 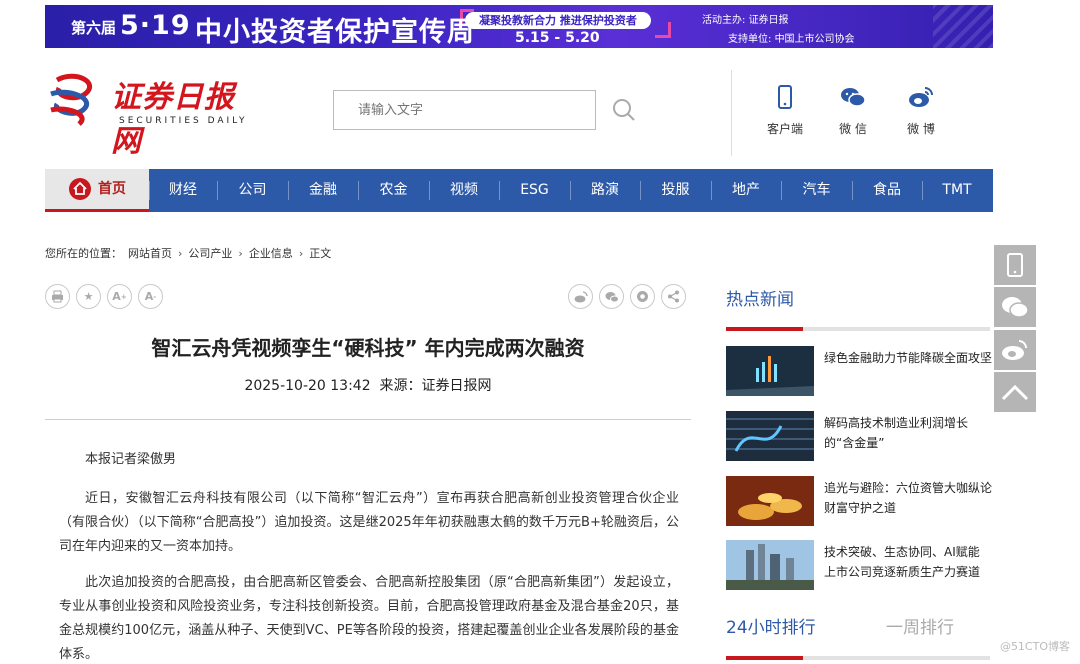 I want to click on hot-news-item: 追光与避险：六位资管大咖纵论财富守护之道, so click(x=861, y=501).